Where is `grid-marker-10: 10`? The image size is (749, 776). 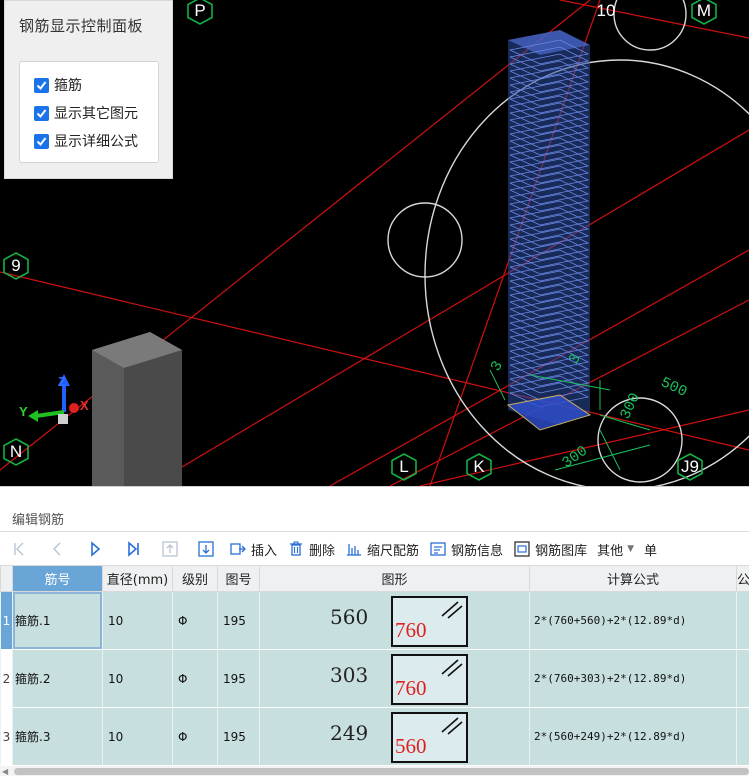 grid-marker-10: 10 is located at coordinates (606, 12).